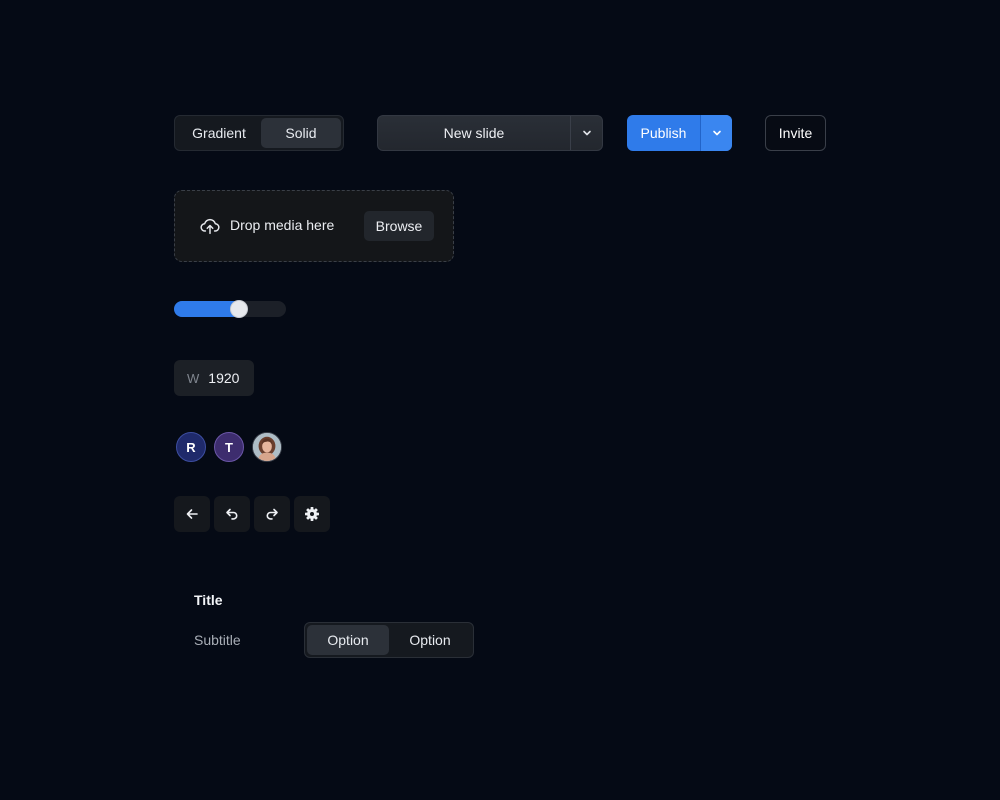 Image resolution: width=1000 pixels, height=800 pixels. What do you see at coordinates (348, 640) in the screenshot?
I see `option-1: Option` at bounding box center [348, 640].